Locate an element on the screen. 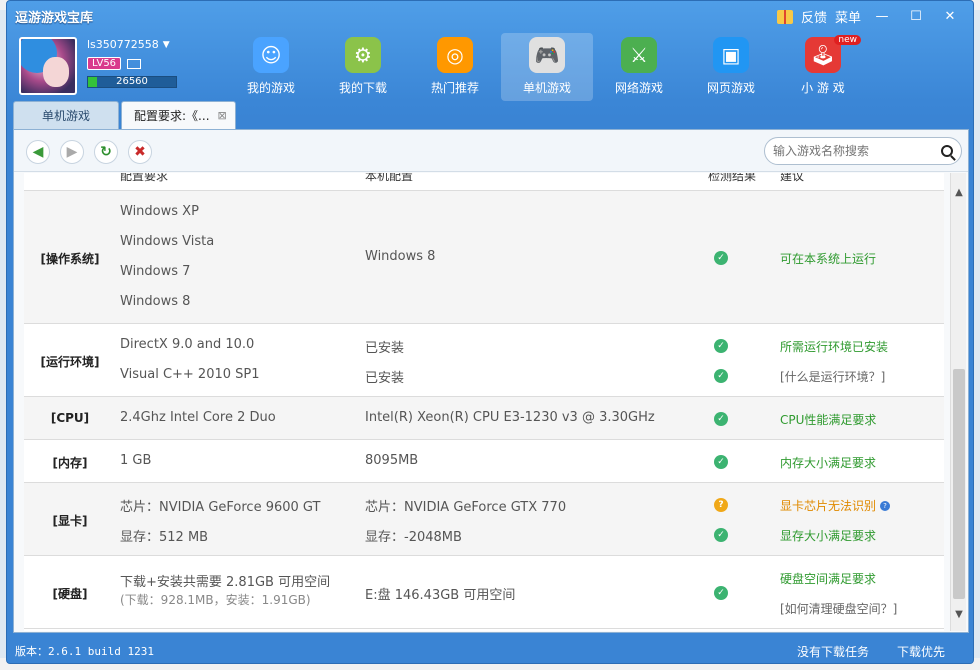 The width and height of the screenshot is (980, 670). version-text: 版本：2.6.1 build 1231 is located at coordinates (84, 651).